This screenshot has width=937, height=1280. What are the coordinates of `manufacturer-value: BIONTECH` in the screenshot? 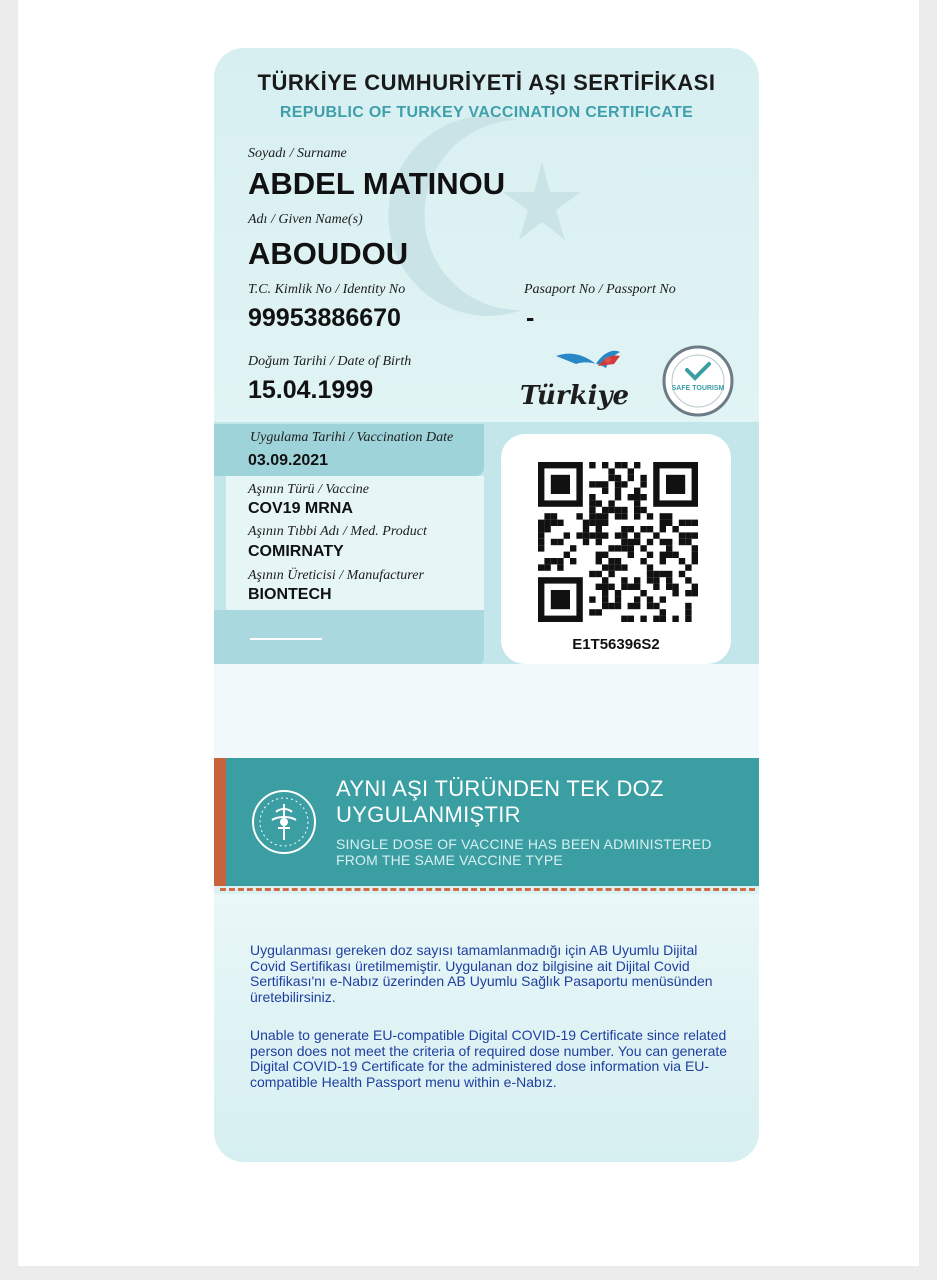 It's located at (290, 594).